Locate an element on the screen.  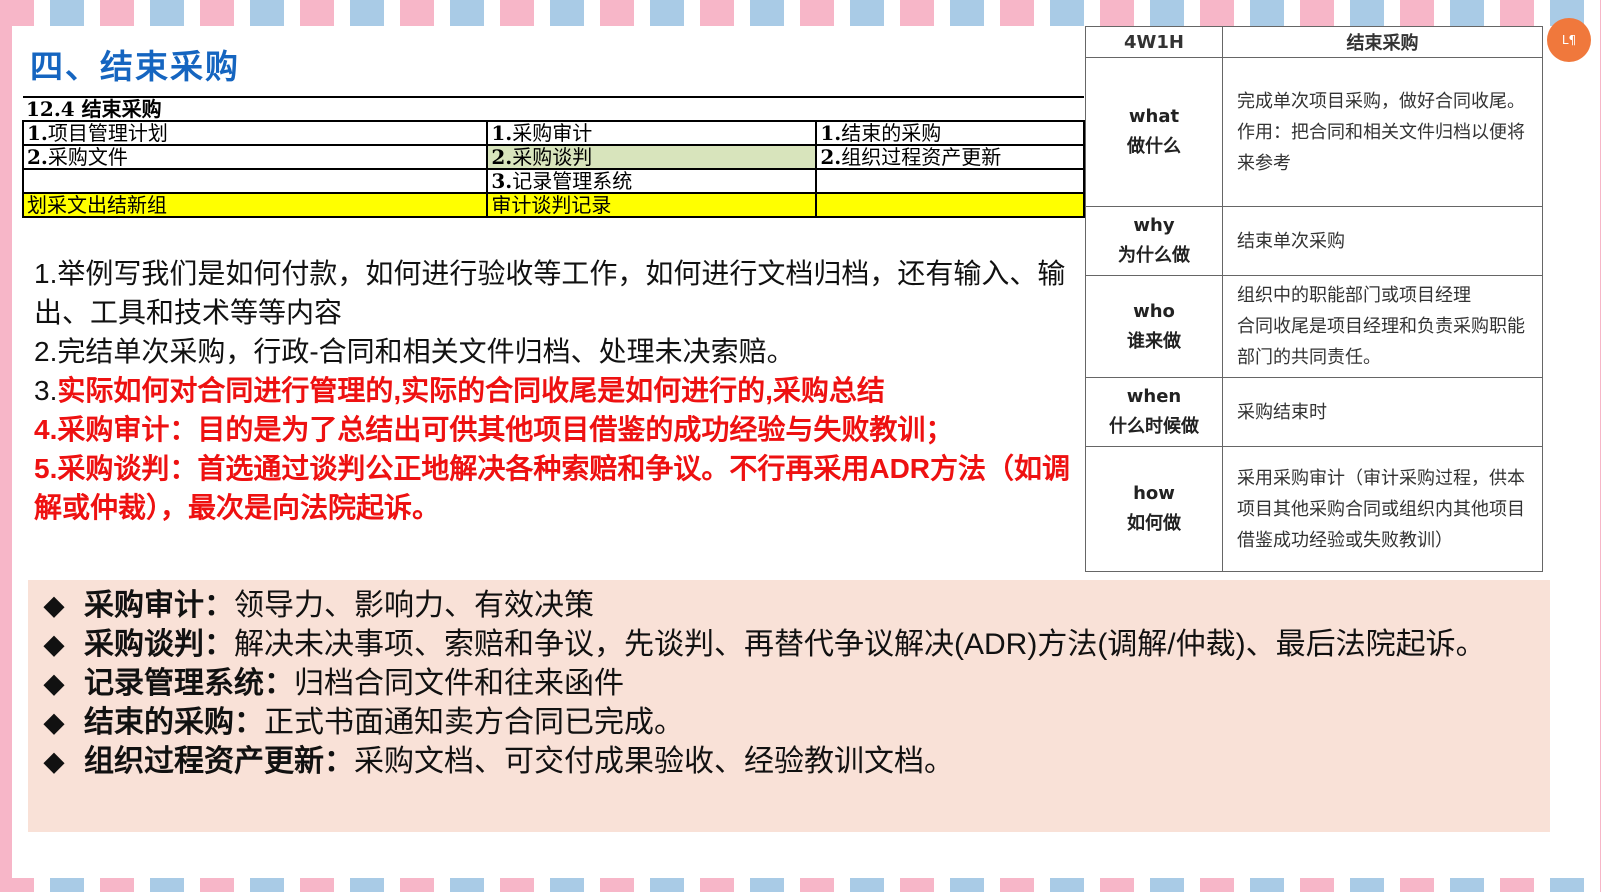
itto-header-row: 12.4 结束采购 is located at coordinates (553, 109).